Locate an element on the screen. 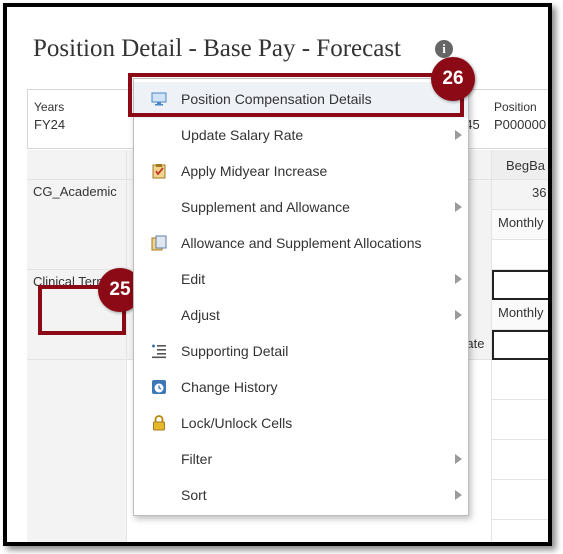 The height and width of the screenshot is (554, 563). menu-label: Change History is located at coordinates (229, 387).